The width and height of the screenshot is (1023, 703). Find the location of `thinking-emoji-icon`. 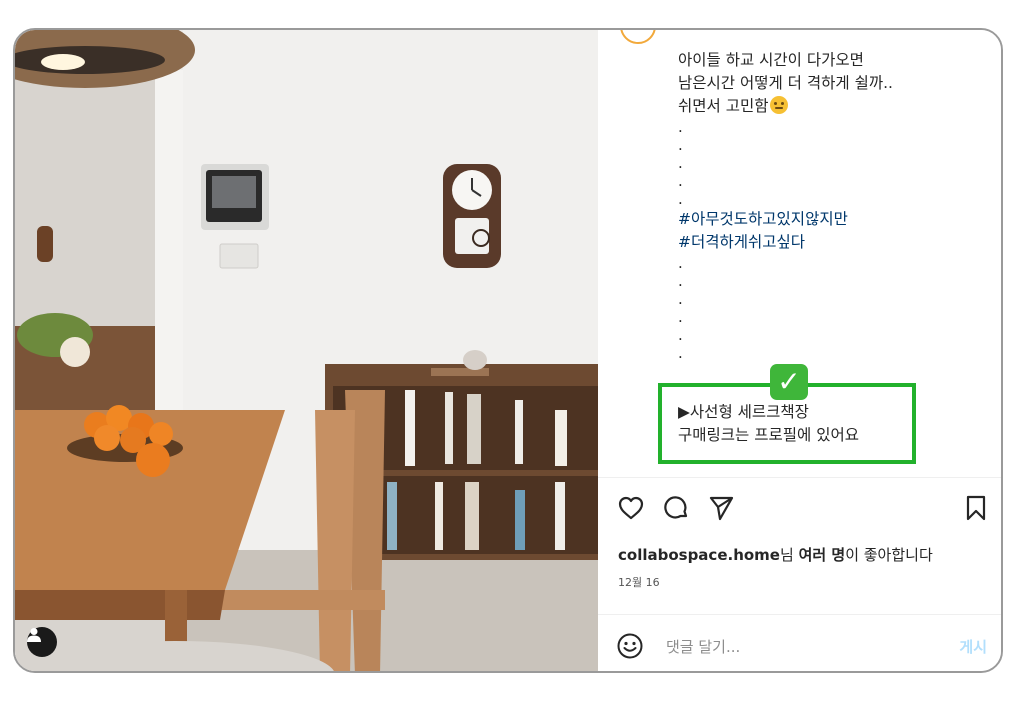

thinking-emoji-icon is located at coordinates (778, 105).